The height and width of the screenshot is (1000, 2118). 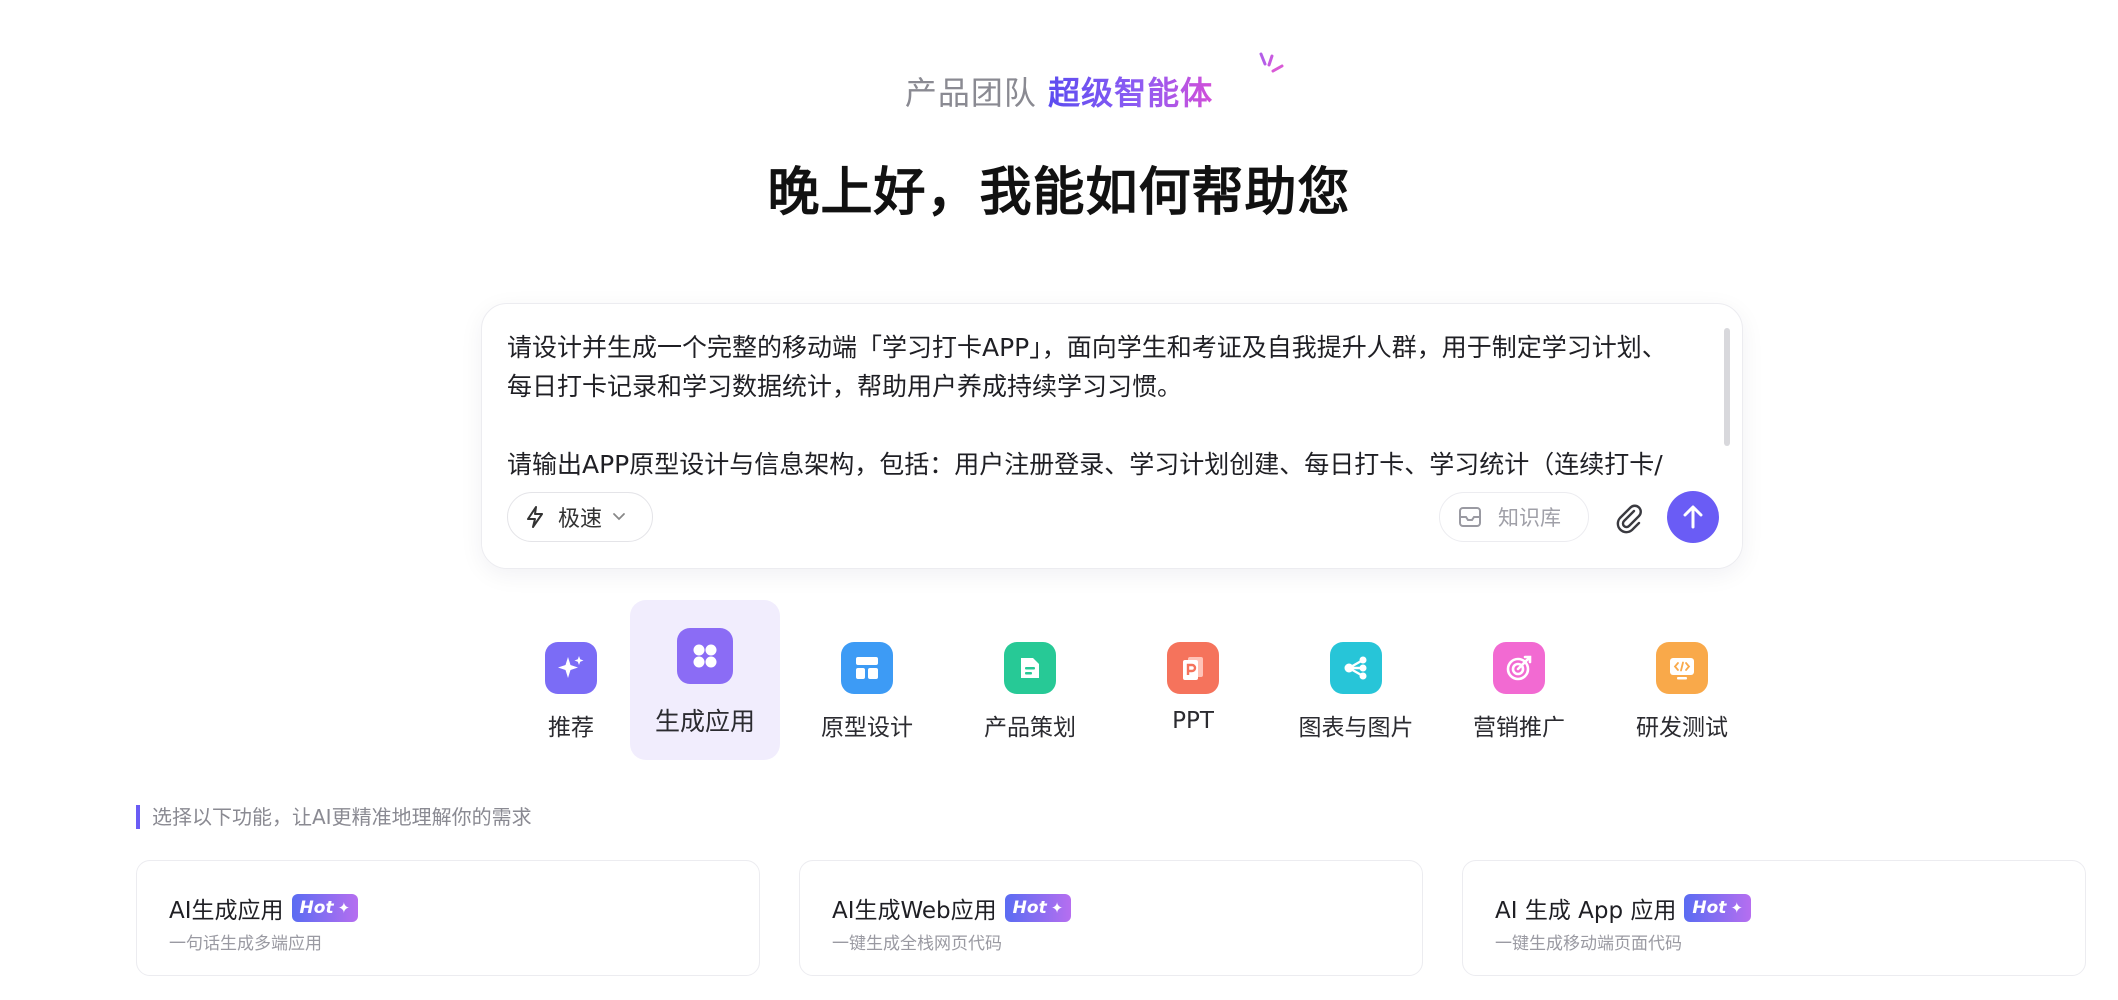 I want to click on agent-title: 产品团队 超级智能体, so click(x=1059, y=91).